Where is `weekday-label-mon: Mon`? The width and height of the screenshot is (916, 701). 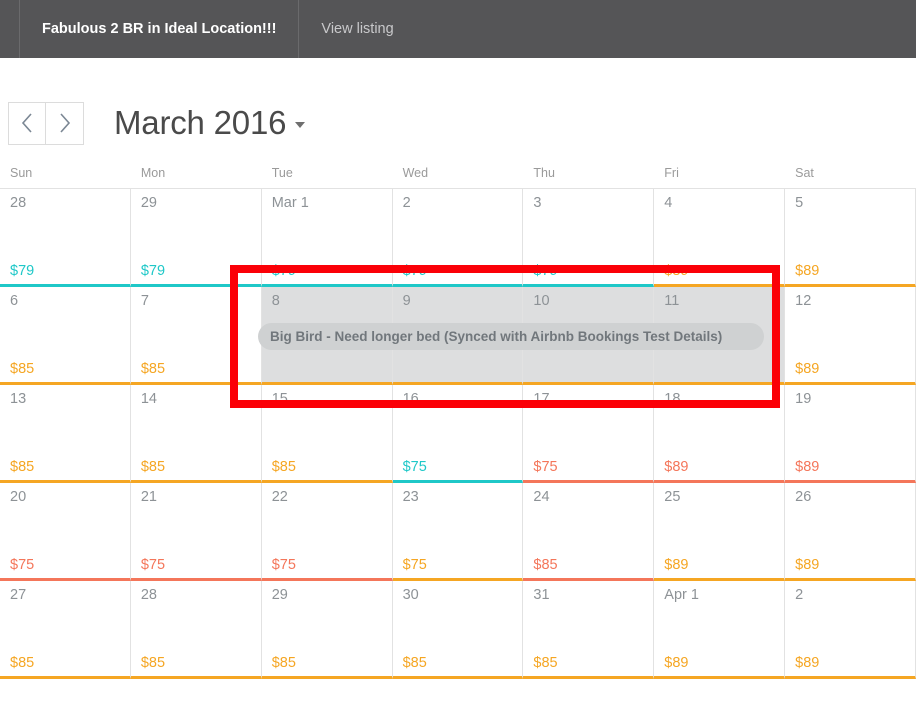
weekday-label-mon: Mon is located at coordinates (153, 173).